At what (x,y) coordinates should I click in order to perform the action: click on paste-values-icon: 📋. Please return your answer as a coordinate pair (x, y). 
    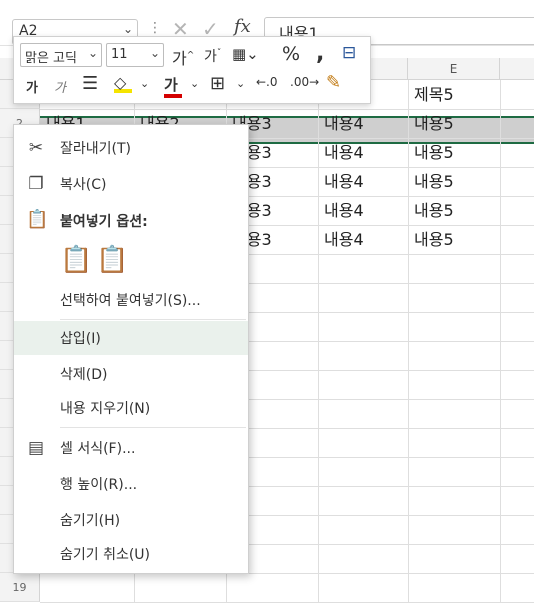
    Looking at the image, I should click on (112, 260).